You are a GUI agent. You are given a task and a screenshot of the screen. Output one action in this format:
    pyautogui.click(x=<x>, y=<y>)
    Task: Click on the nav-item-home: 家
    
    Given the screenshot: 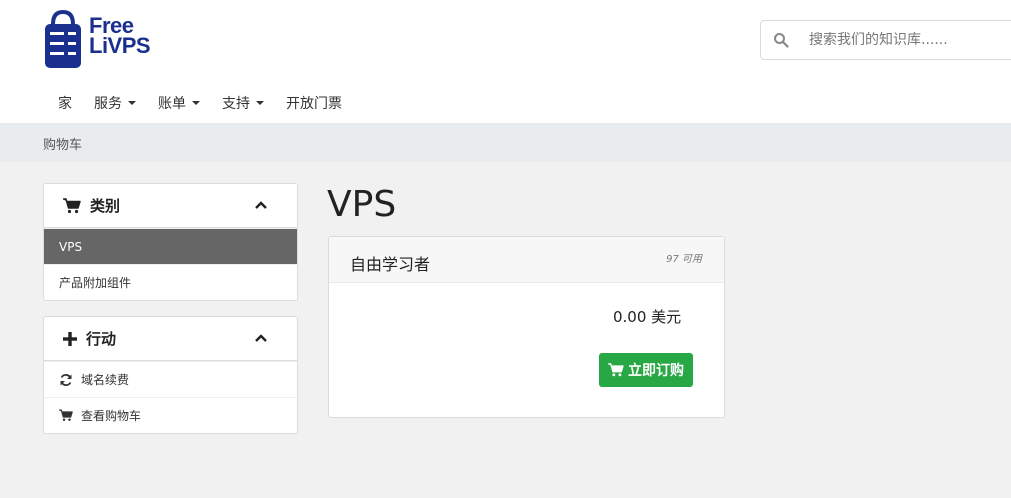 What is the action you would take?
    pyautogui.click(x=65, y=103)
    